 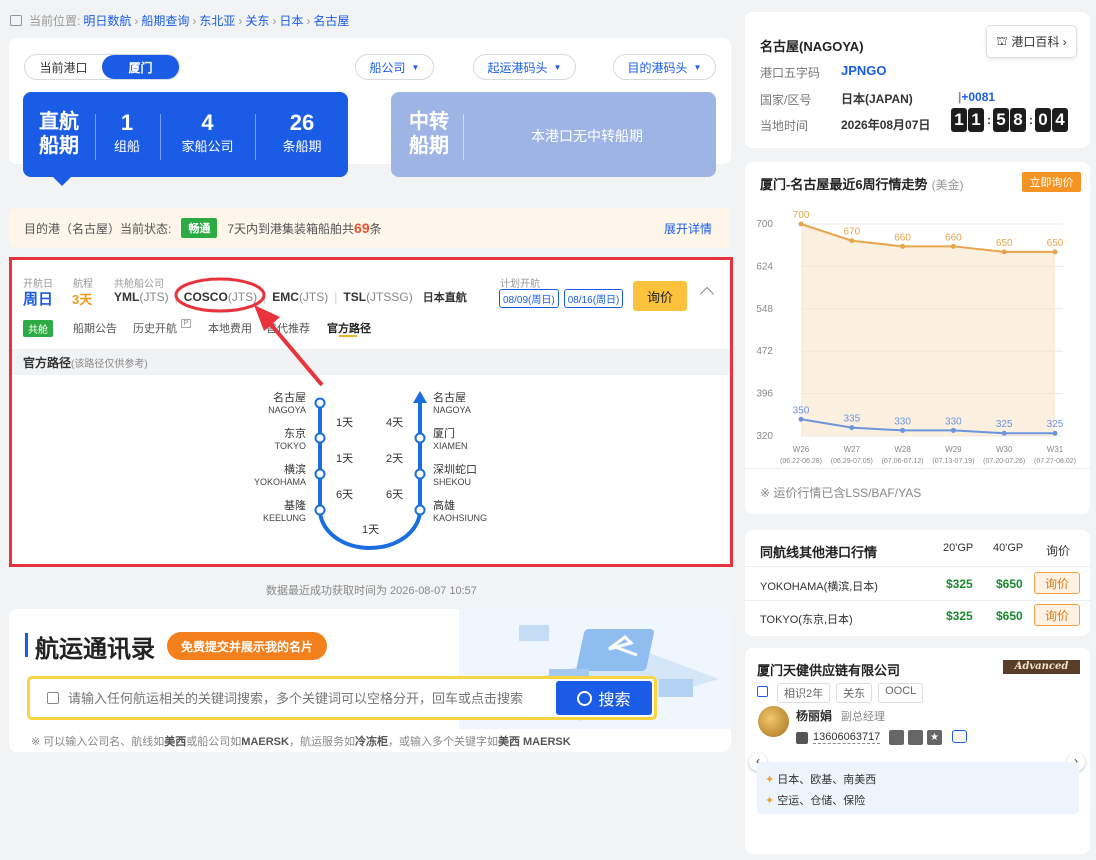 I want to click on transfer-schedule-panel: 中转 船期 本港口无中转船期, so click(x=553, y=134).